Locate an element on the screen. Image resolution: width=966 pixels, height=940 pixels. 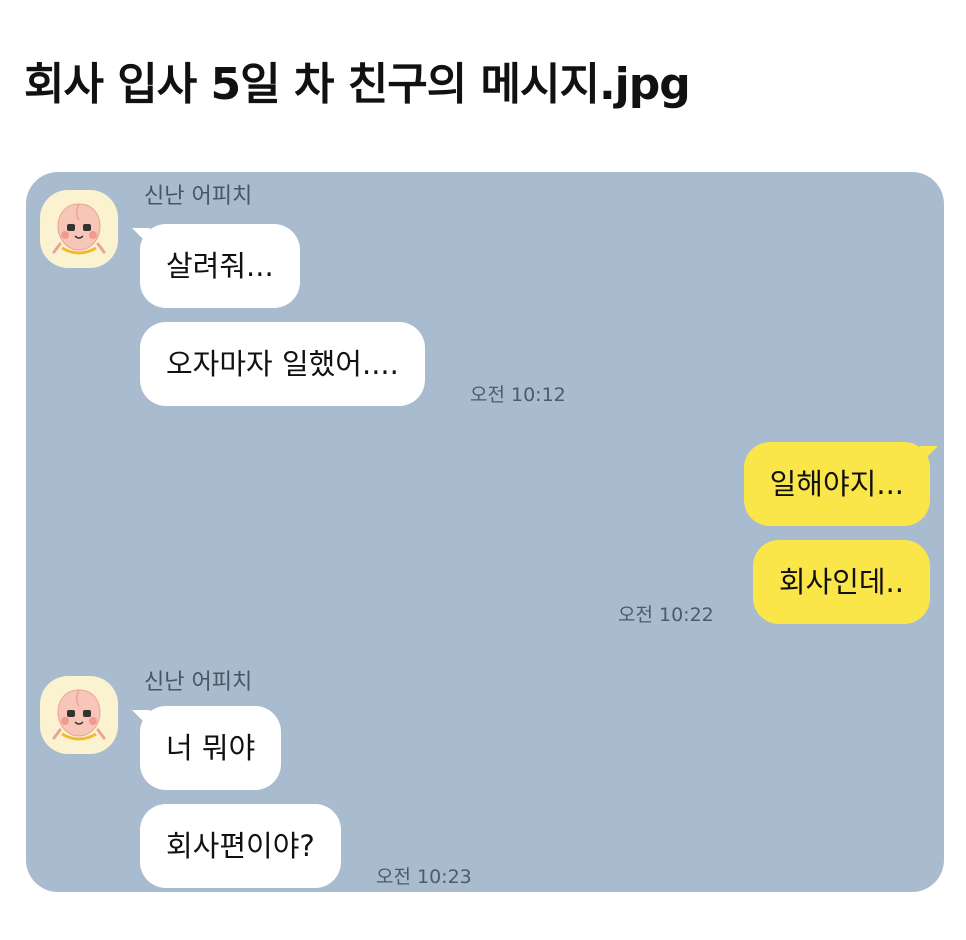
incoming-message-bubble: 회사편이야? is located at coordinates (240, 846).